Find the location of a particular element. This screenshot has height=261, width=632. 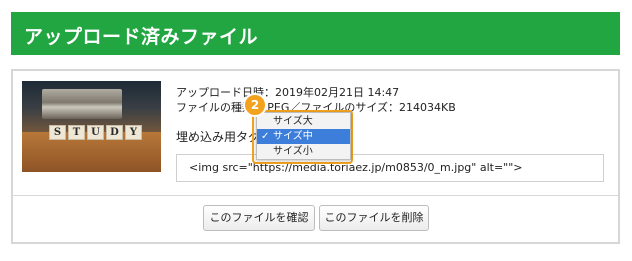

size-option-medium: ✓ サイズ中 is located at coordinates (303, 136).